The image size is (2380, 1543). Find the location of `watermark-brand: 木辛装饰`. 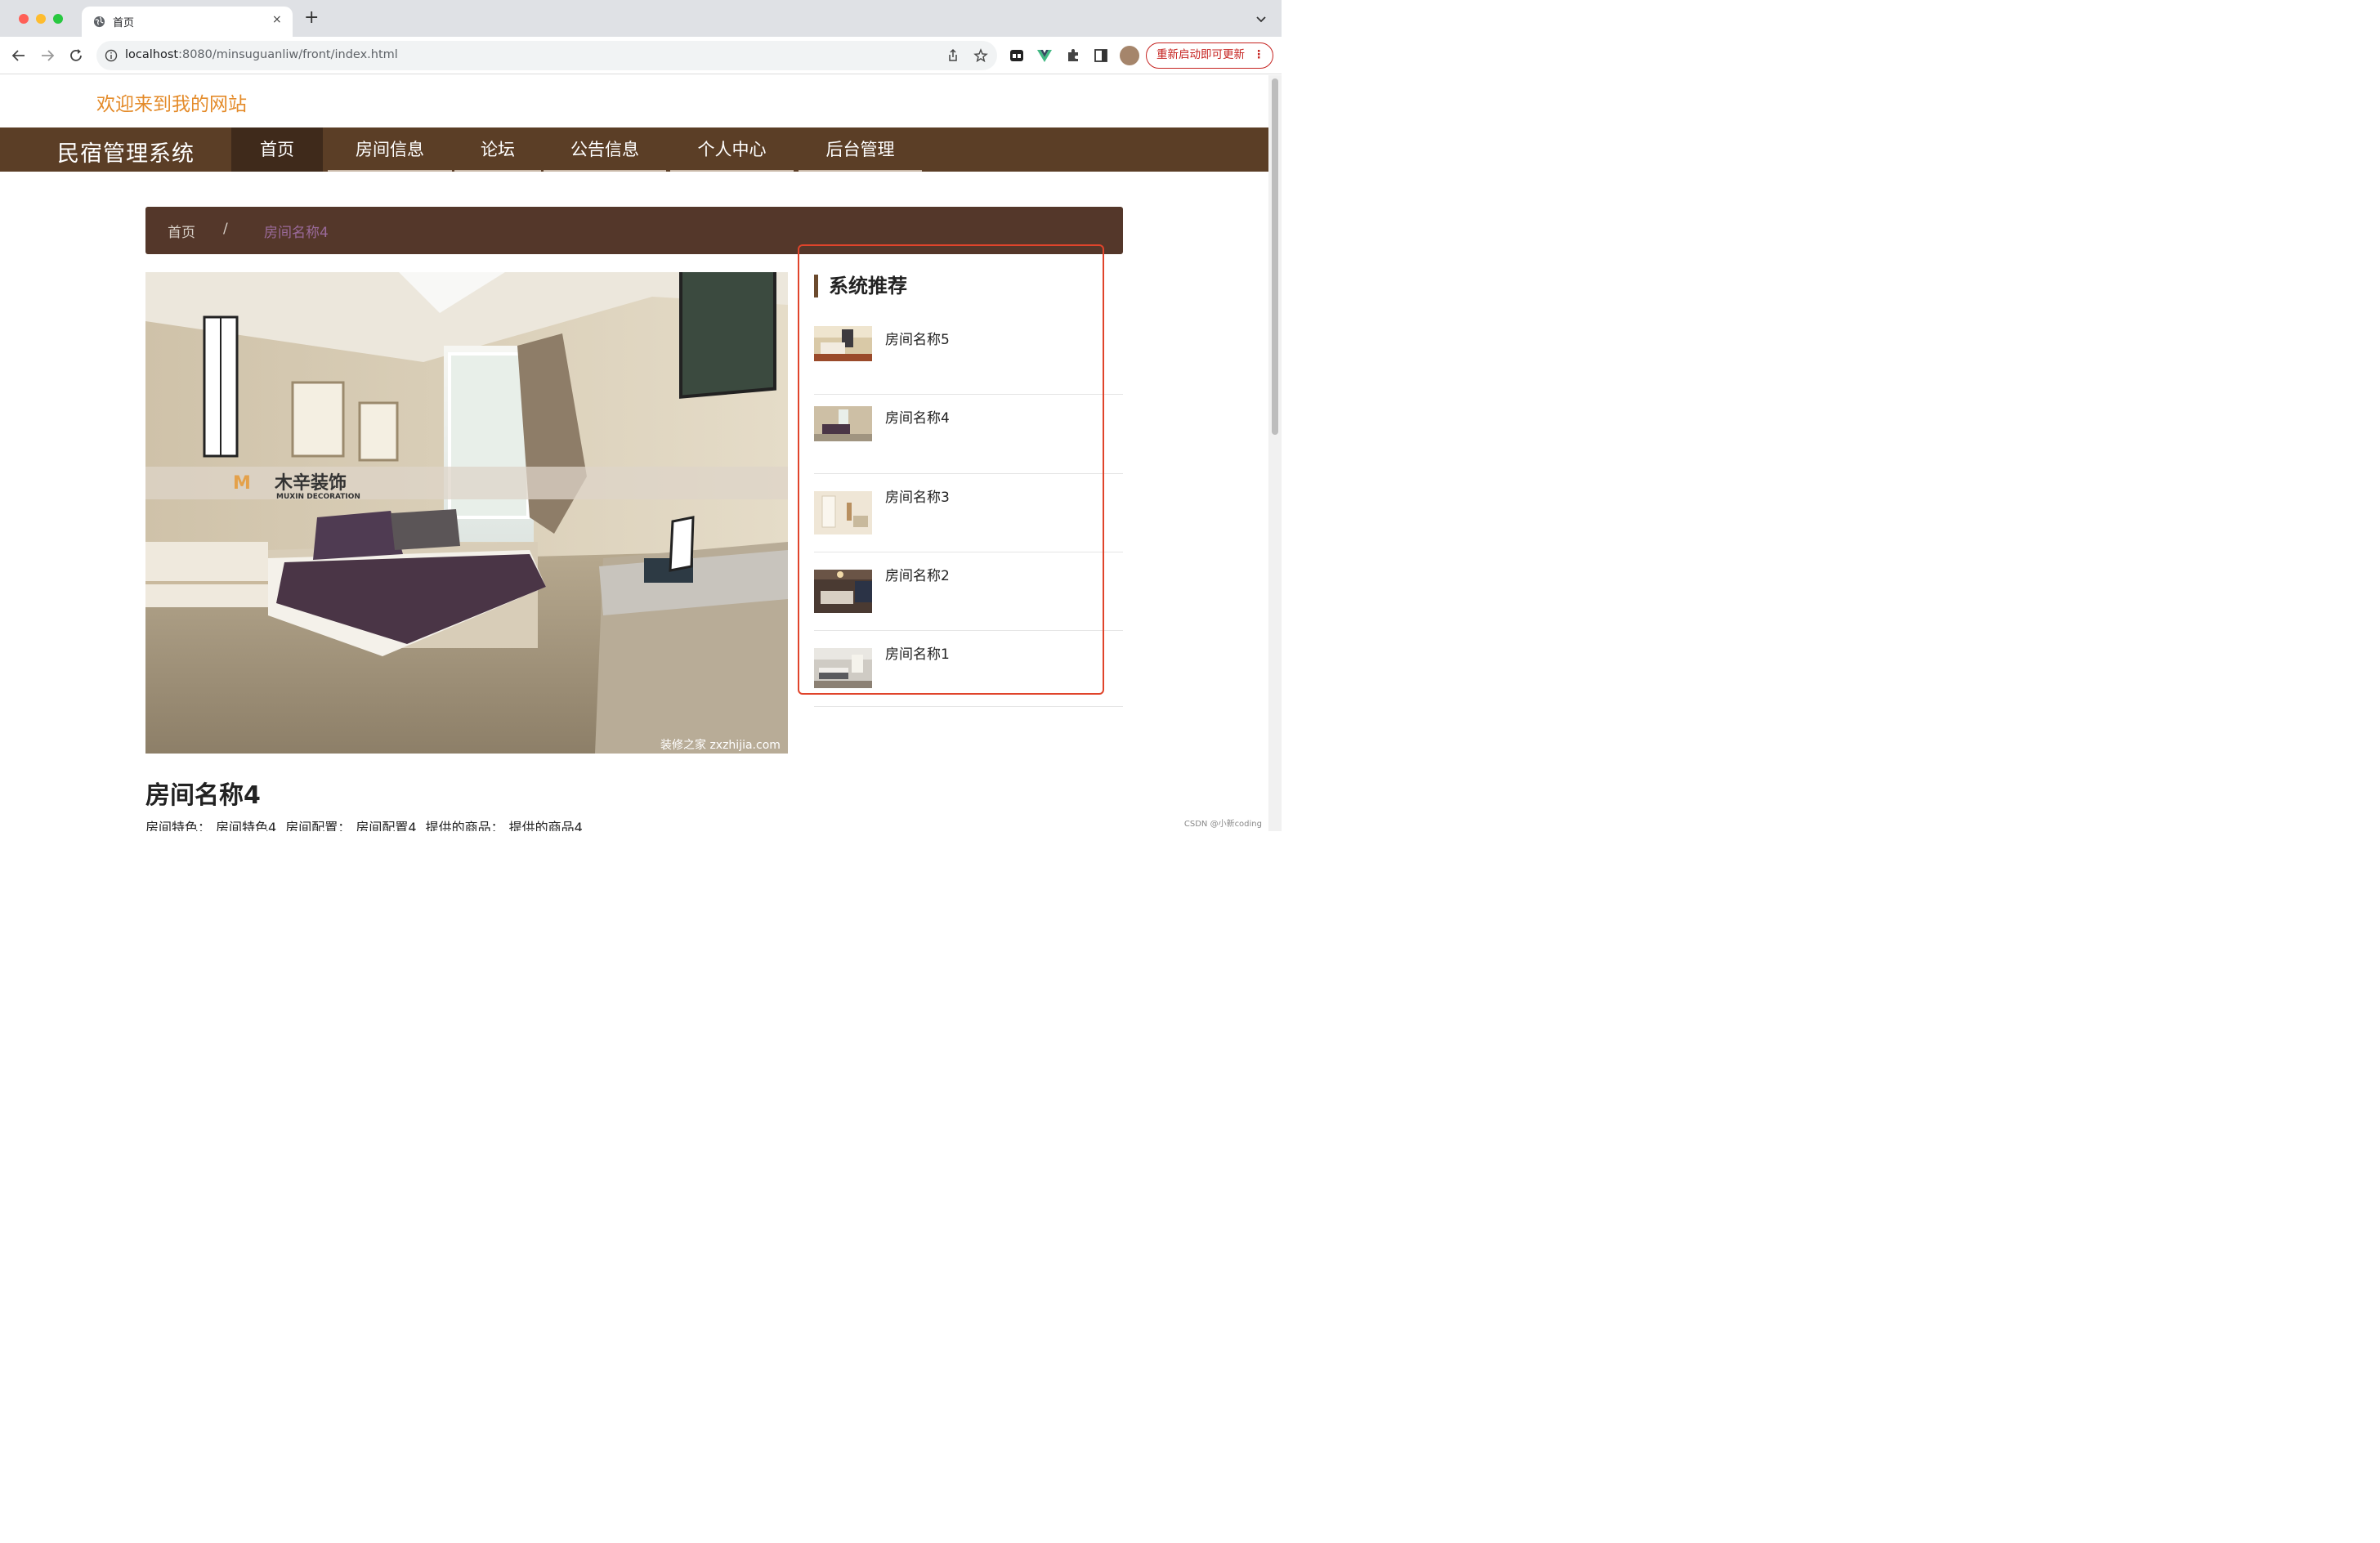

watermark-brand: 木辛装饰 is located at coordinates (310, 483).